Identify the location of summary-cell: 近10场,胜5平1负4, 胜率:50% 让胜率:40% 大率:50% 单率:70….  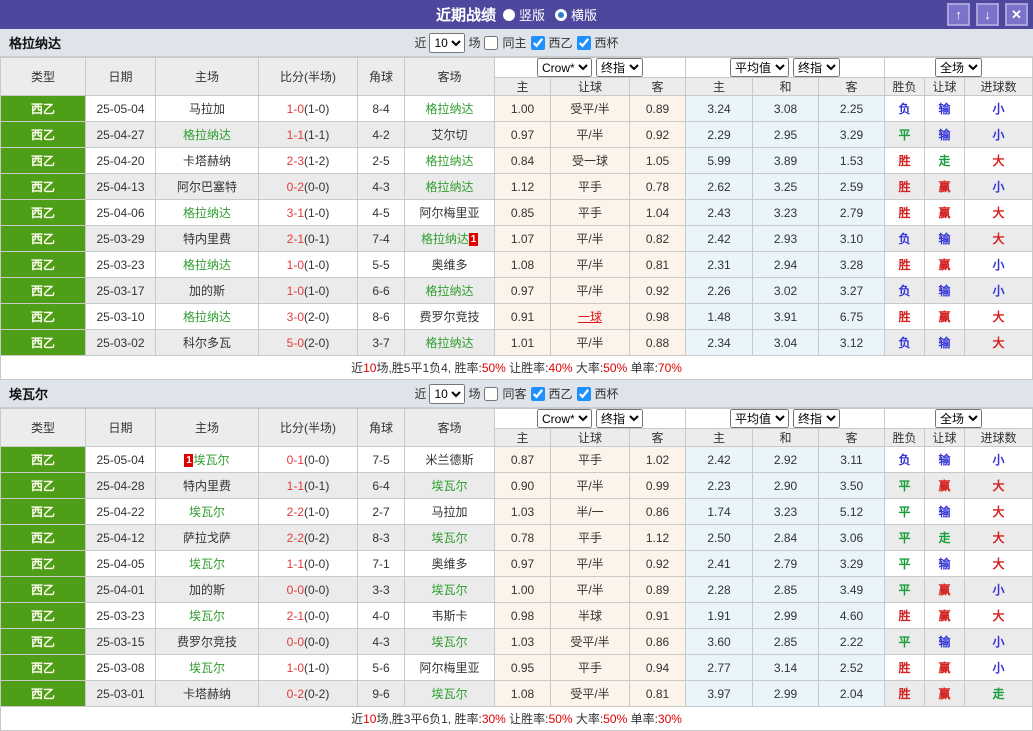
(516, 367).